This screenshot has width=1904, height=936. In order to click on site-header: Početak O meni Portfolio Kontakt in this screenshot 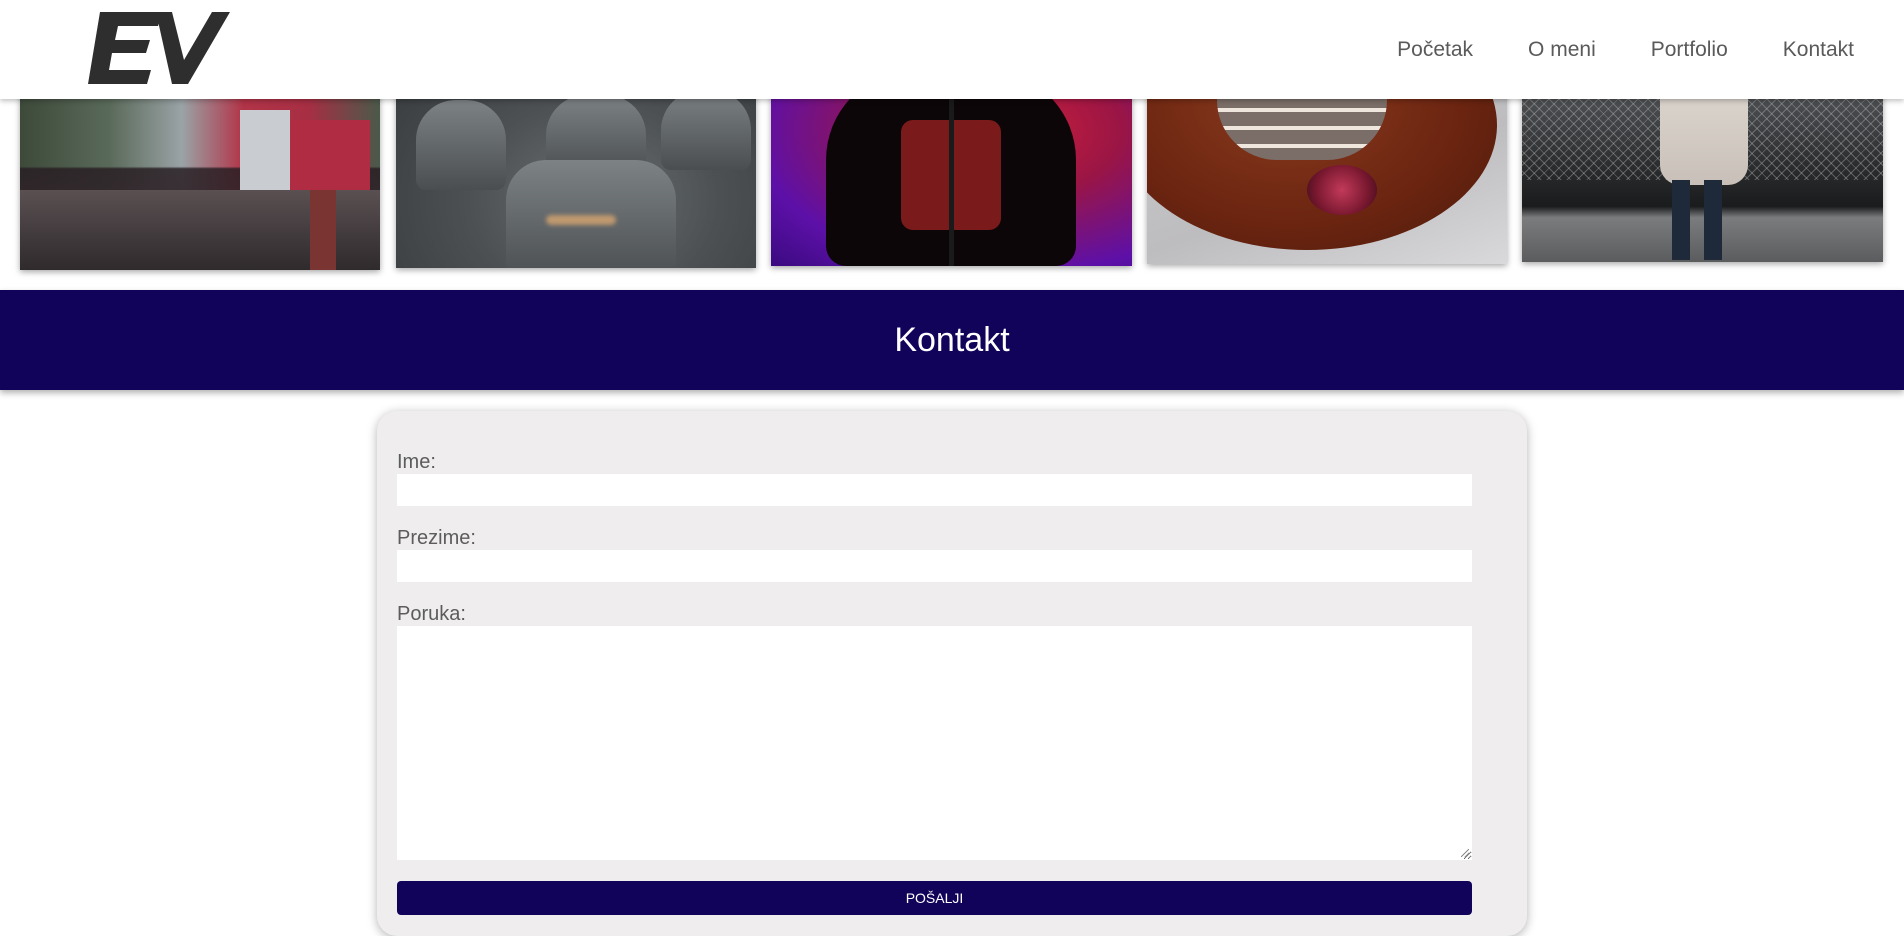, I will do `click(952, 49)`.